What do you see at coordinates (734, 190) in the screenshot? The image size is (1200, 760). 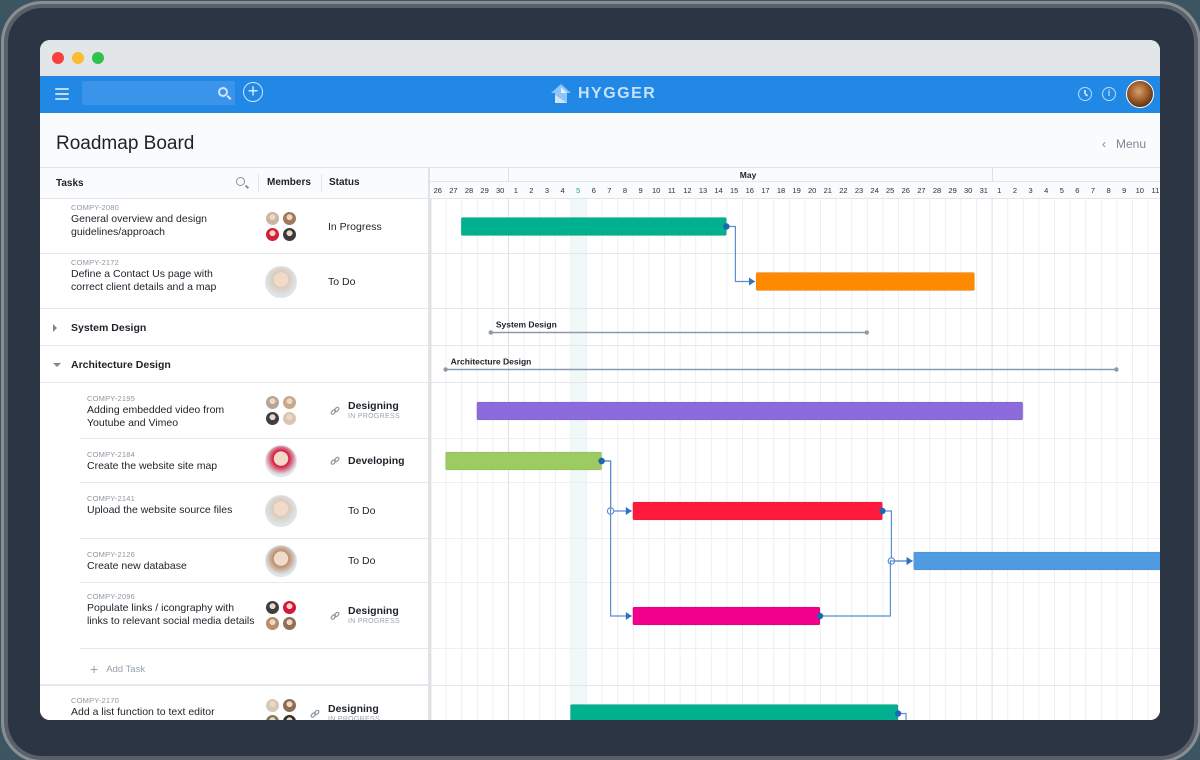 I see `day-label: 15` at bounding box center [734, 190].